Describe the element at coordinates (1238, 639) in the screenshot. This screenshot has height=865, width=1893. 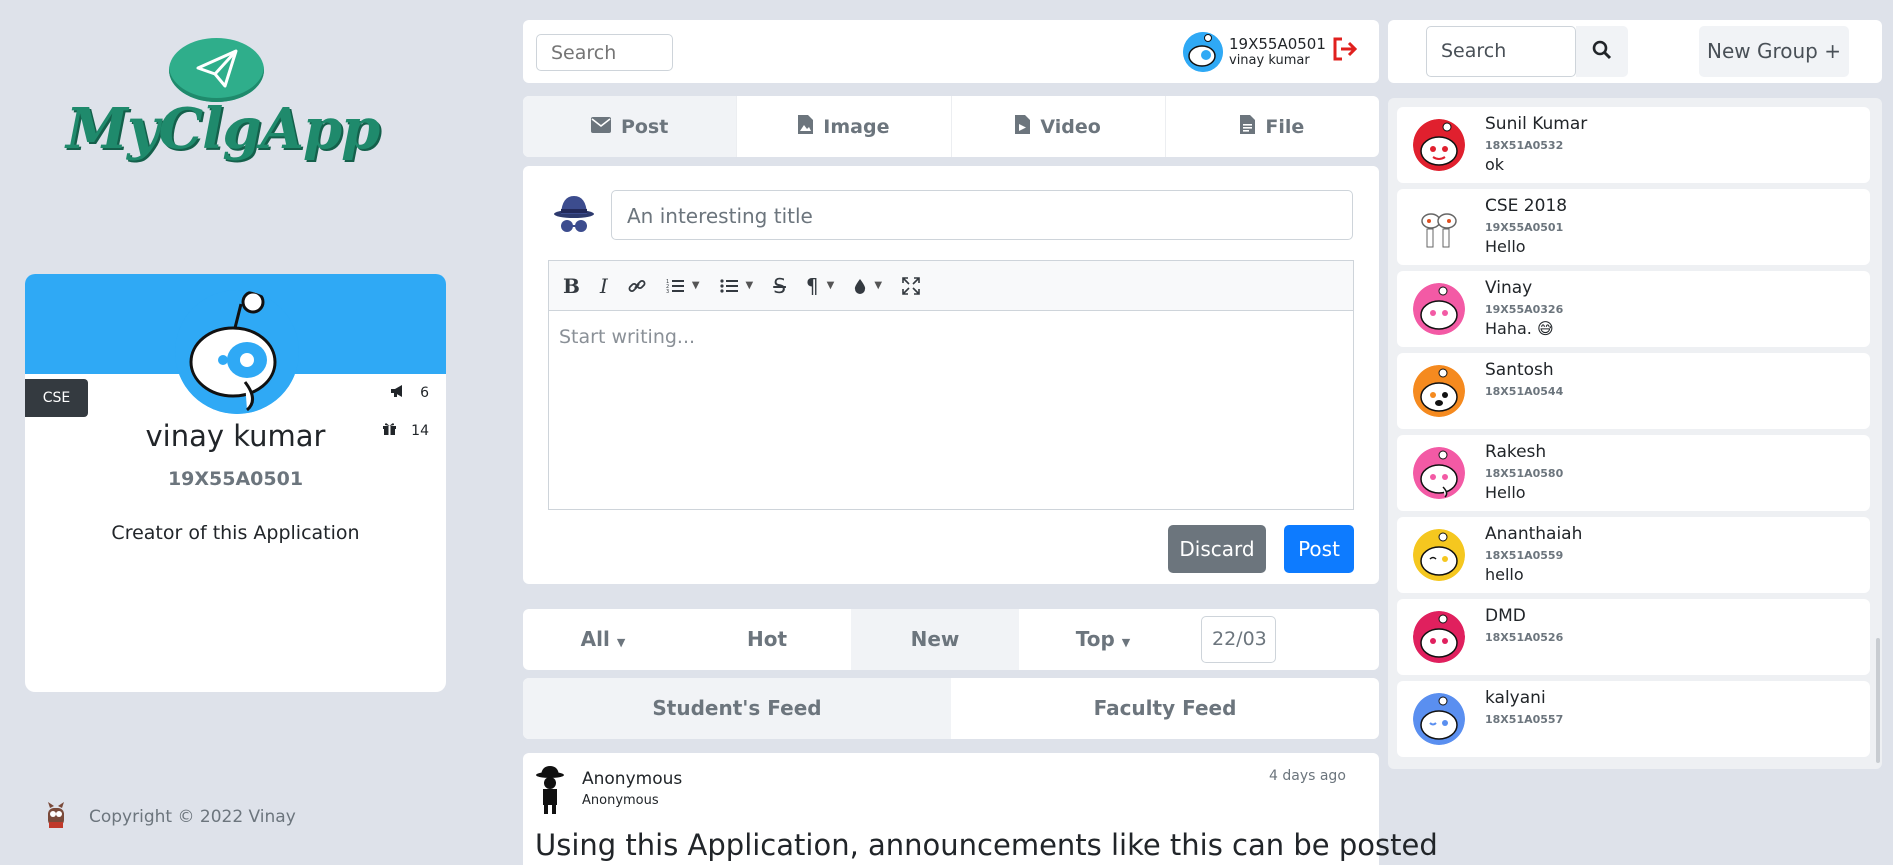
I see `date-input: 22/03` at that location.